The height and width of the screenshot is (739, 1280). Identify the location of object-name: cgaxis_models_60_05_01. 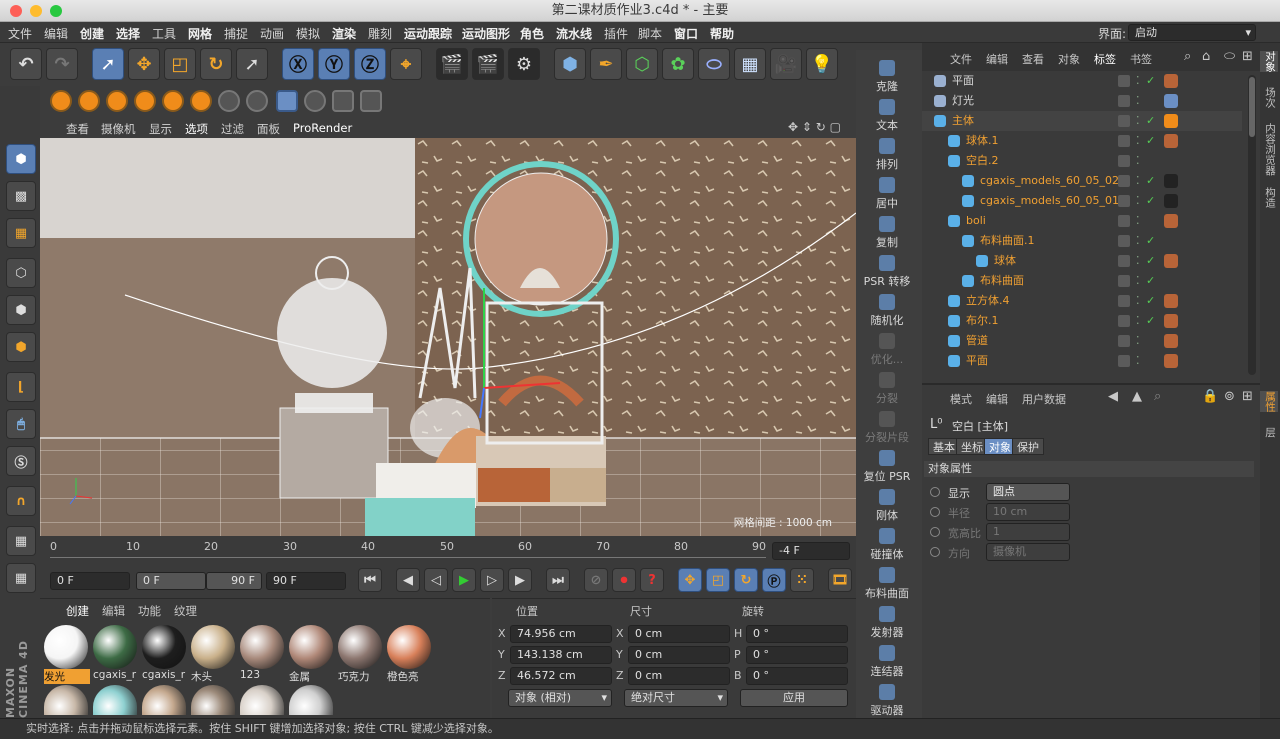
(1049, 201).